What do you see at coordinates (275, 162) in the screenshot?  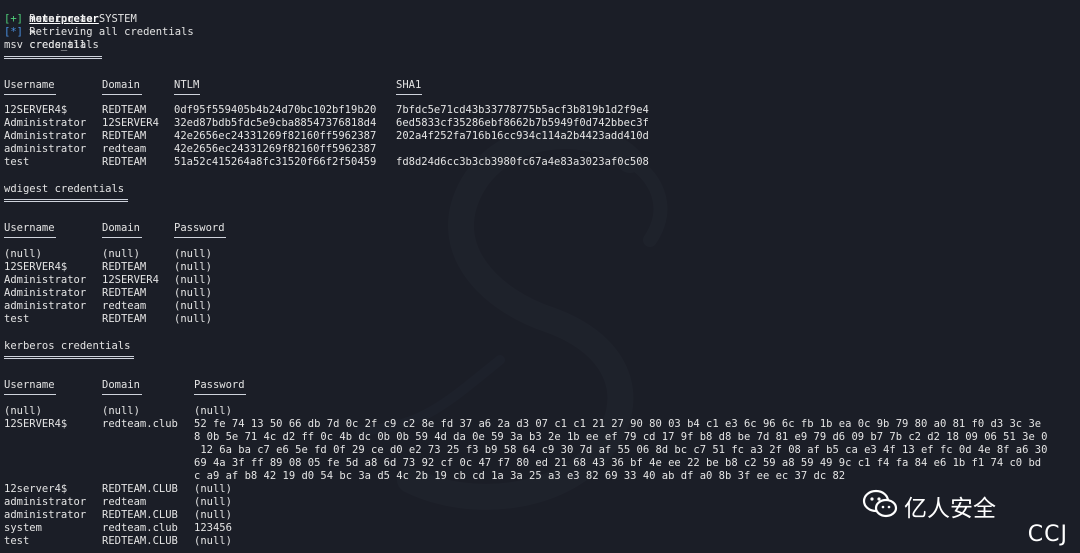 I see `table-cell: 51a52c415264a8fc31520f66f2f50459` at bounding box center [275, 162].